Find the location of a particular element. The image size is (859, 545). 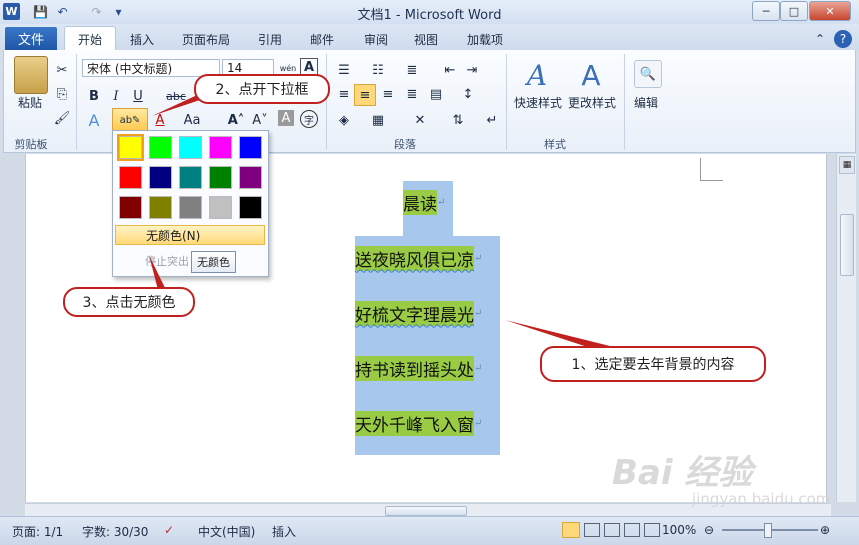

watermark-text: Bai 经验 is located at coordinates (682, 473).